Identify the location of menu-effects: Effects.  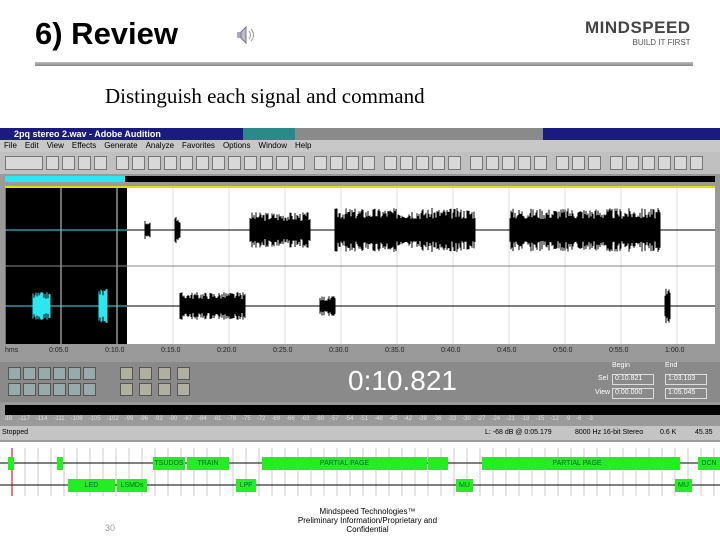
(84, 145).